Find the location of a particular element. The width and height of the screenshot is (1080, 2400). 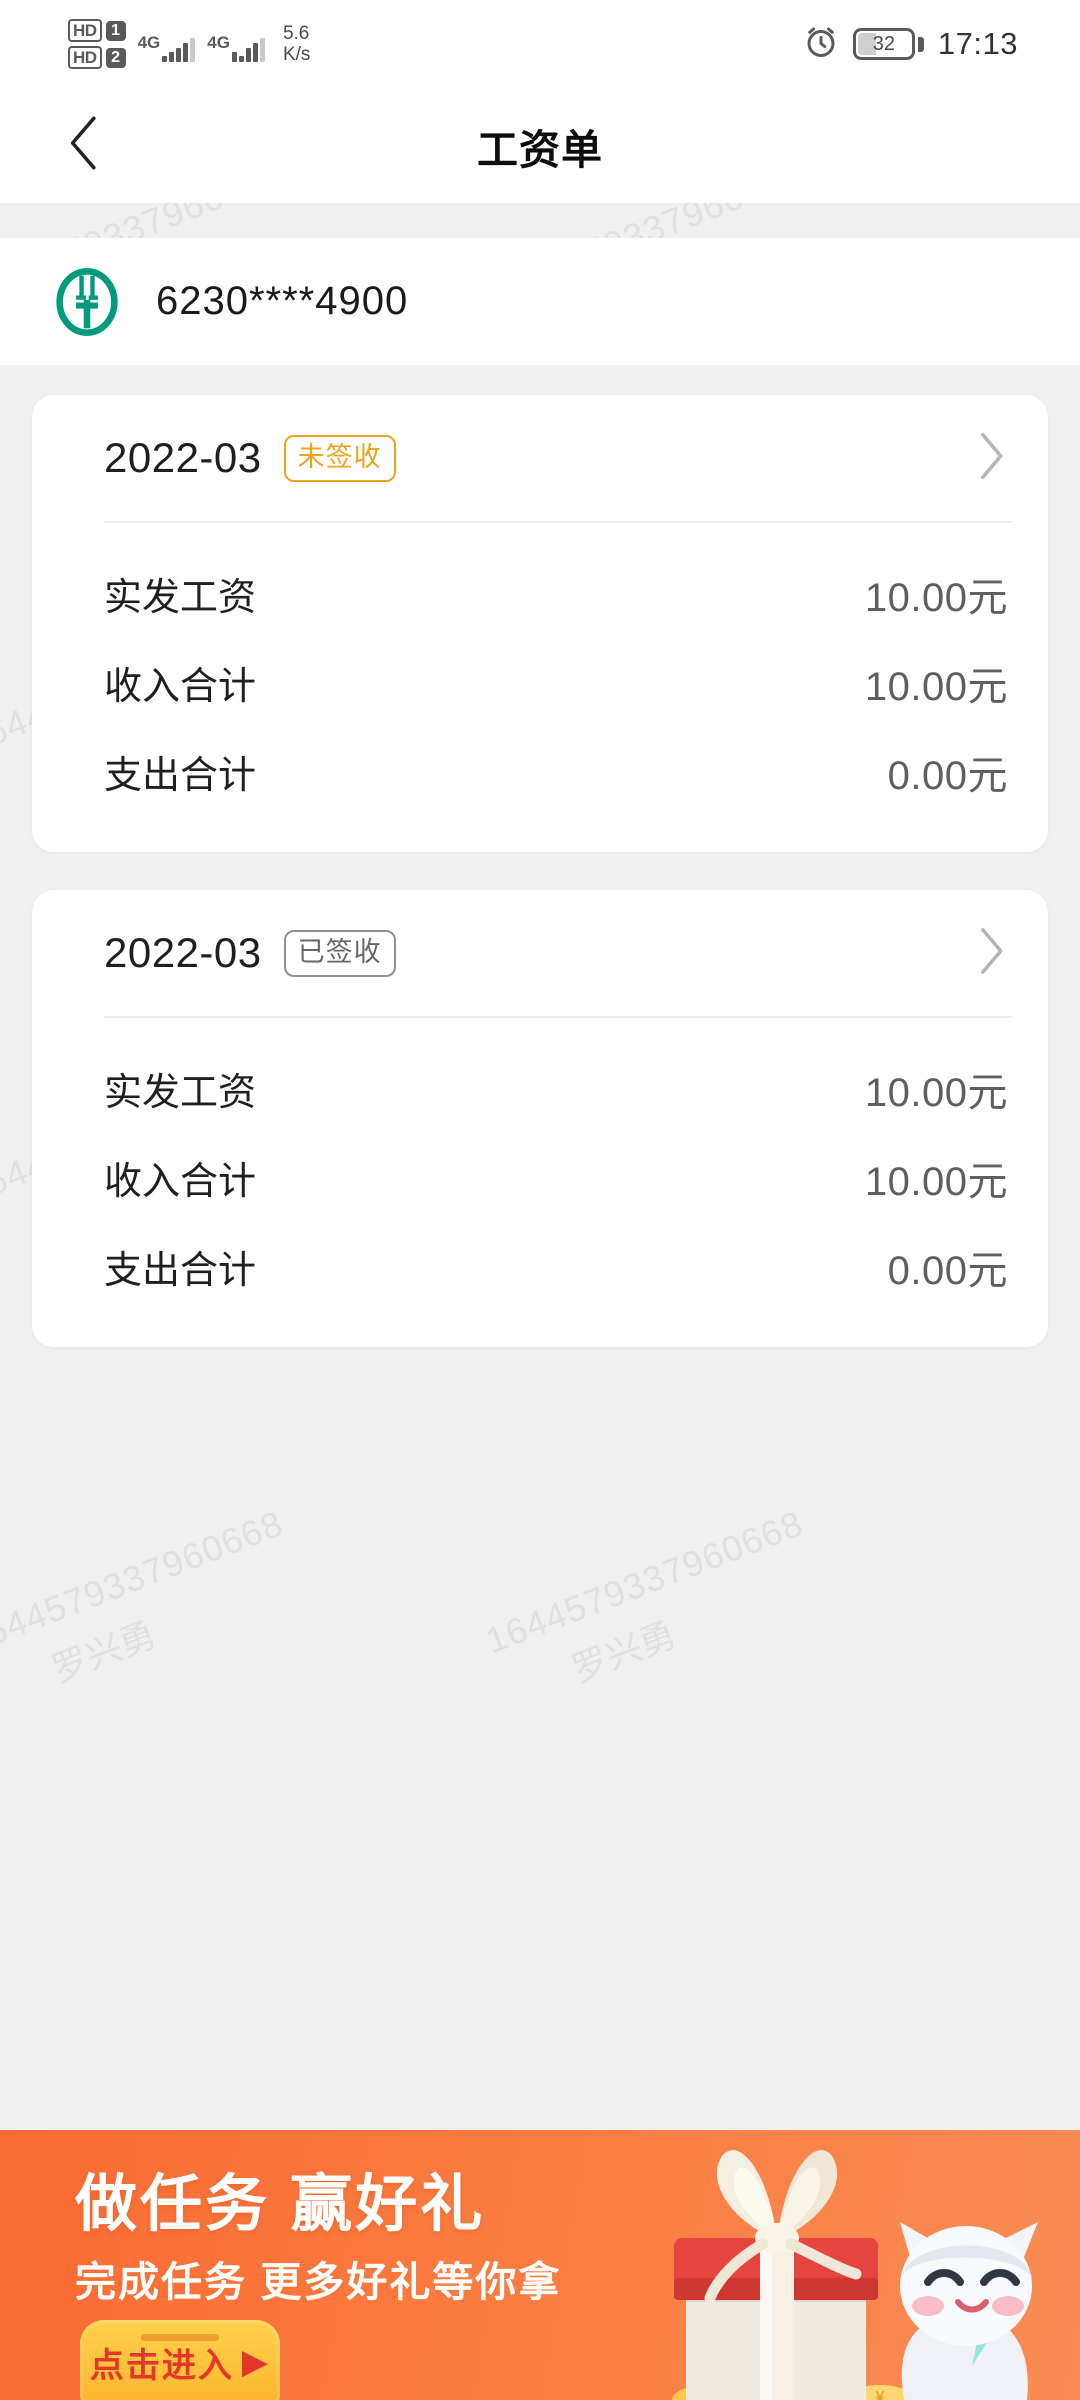

salary-slip-header: 2022-03 未签收 is located at coordinates (540, 458).